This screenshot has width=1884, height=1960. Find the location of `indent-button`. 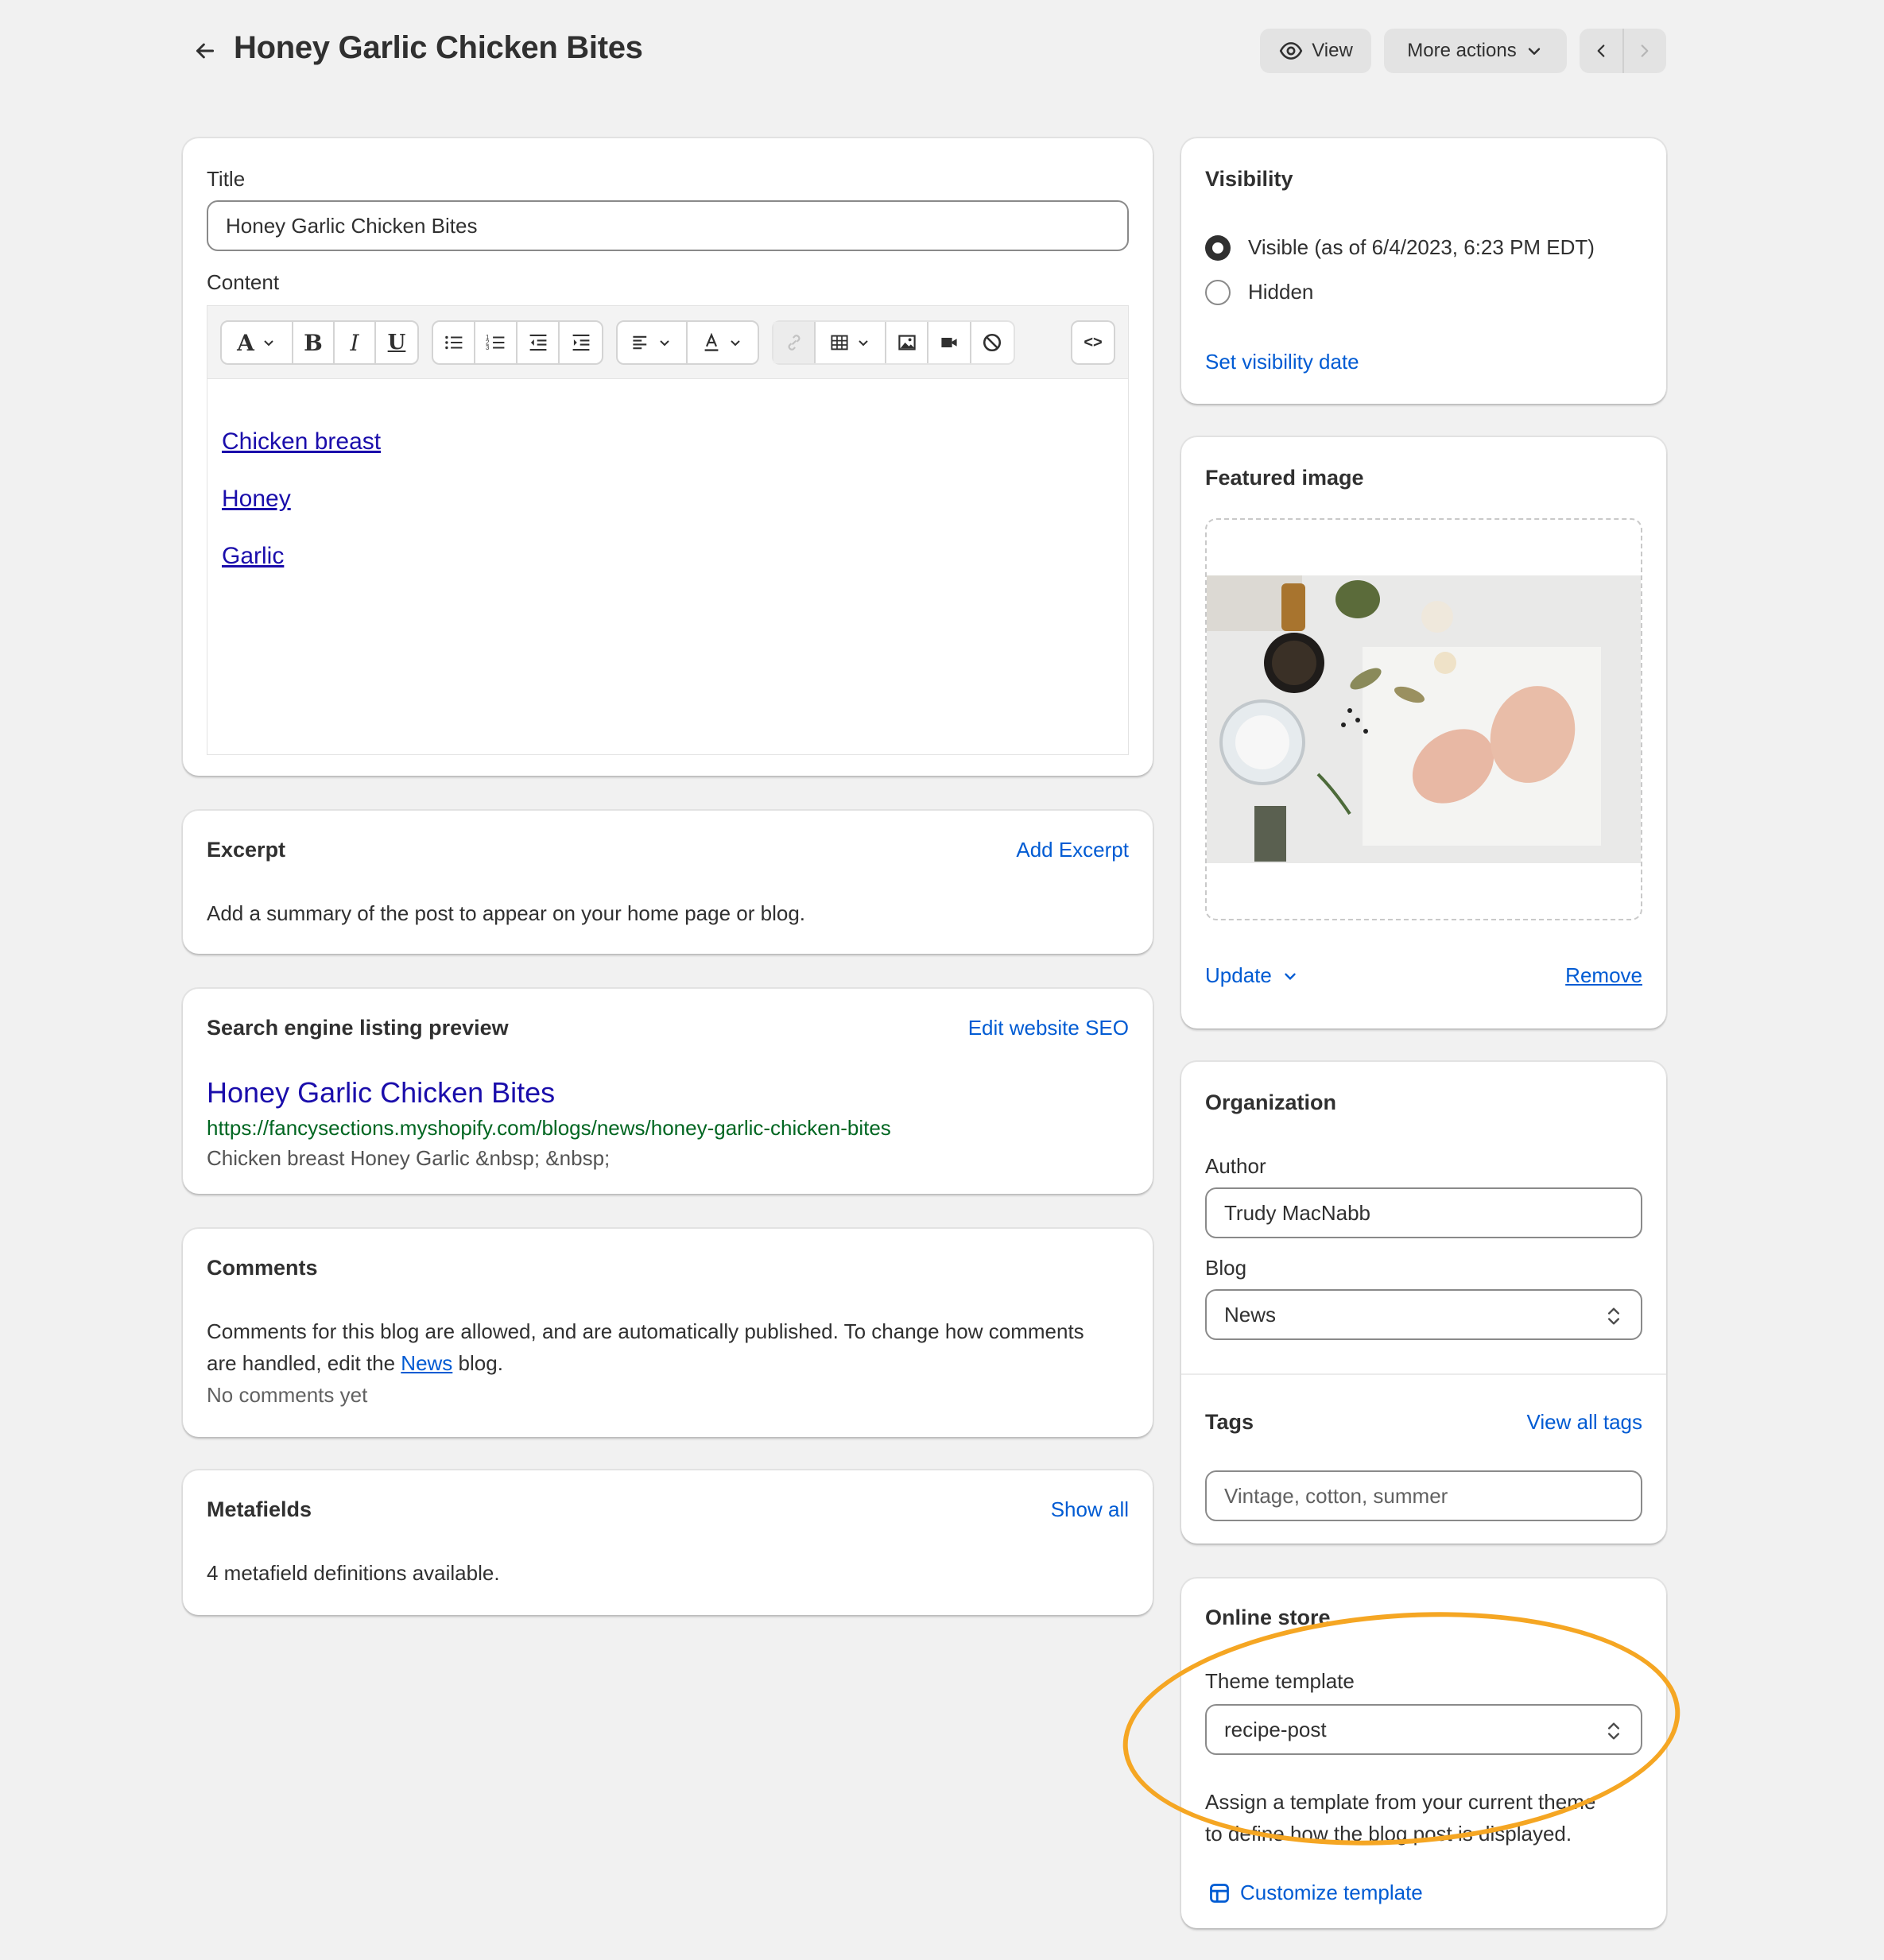

indent-button is located at coordinates (581, 343).